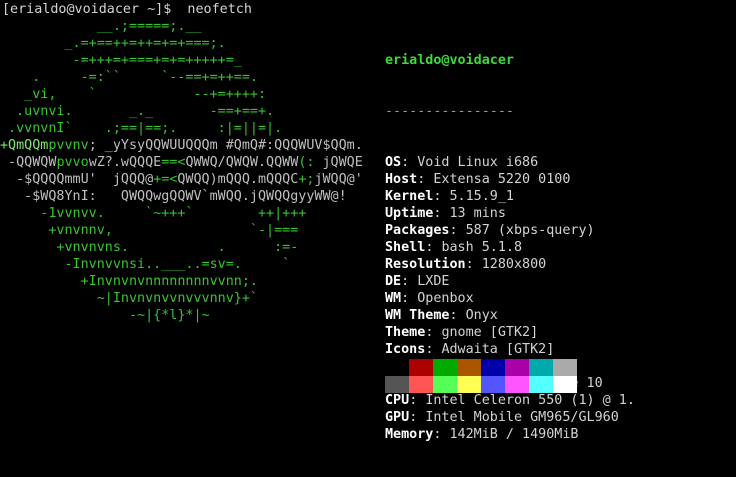 Image resolution: width=736 pixels, height=477 pixels. I want to click on shell-prompt: [erialdo@voidacer ~]$ neofetch, so click(127, 9).